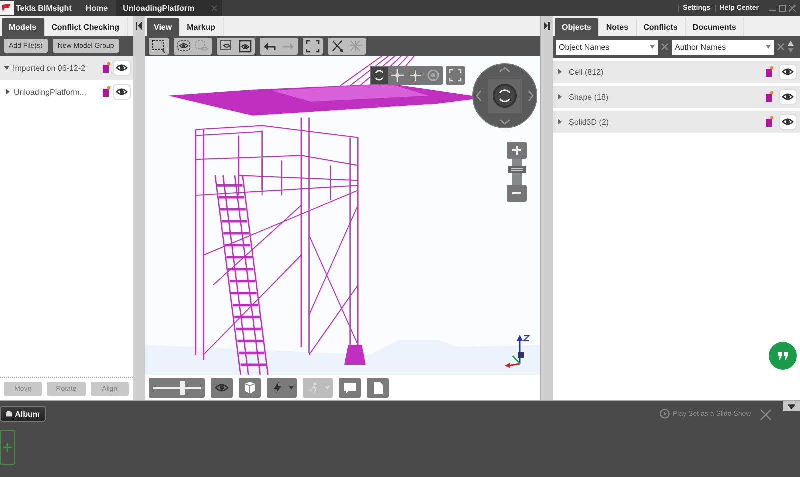  Describe the element at coordinates (415, 75) in the screenshot. I see `pan-icon` at that location.